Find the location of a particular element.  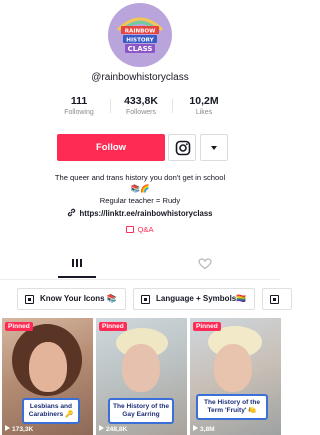

avatar: RAINBOW HISTORY CLASS is located at coordinates (140, 35).